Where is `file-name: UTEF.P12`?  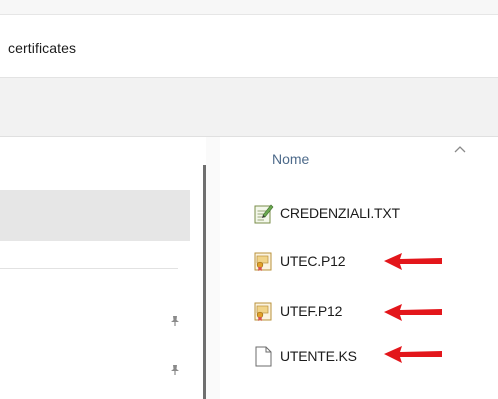 file-name: UTEF.P12 is located at coordinates (311, 311).